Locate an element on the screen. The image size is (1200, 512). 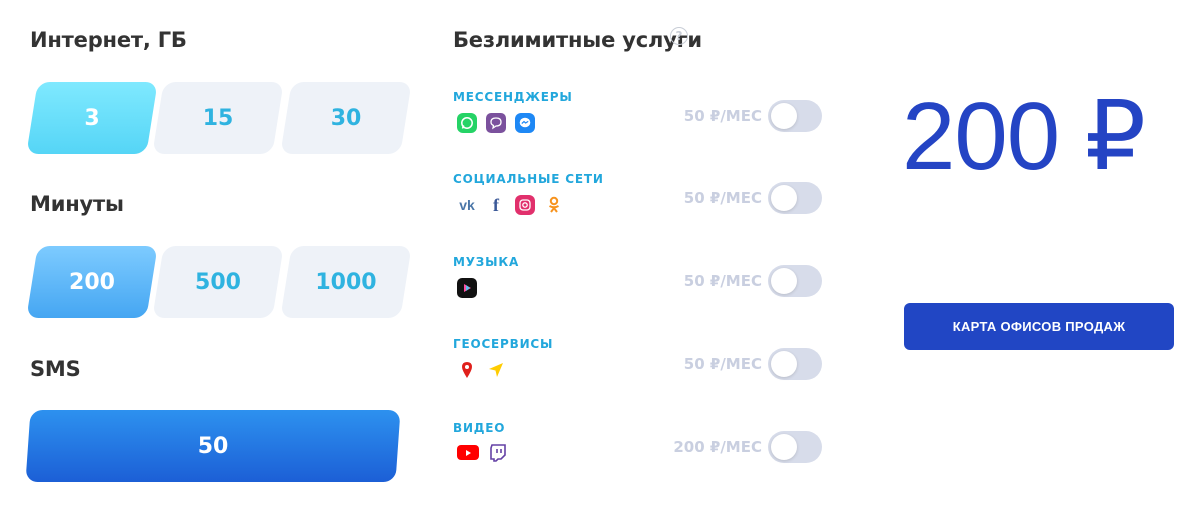
service-name-geo: ГЕОСЕРВИСЫ is located at coordinates (503, 344).